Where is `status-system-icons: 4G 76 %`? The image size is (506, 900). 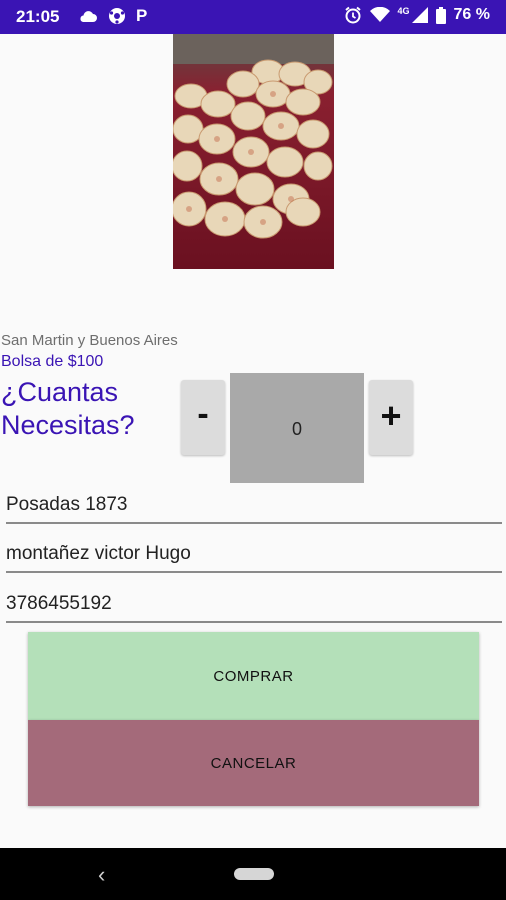
status-system-icons: 4G 76 % is located at coordinates (417, 15).